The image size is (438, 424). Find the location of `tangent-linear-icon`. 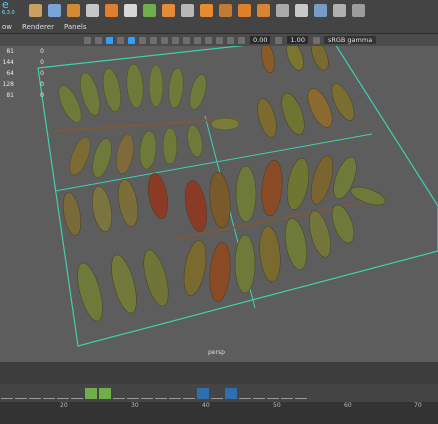

tangent-linear-icon is located at coordinates (35, 393).